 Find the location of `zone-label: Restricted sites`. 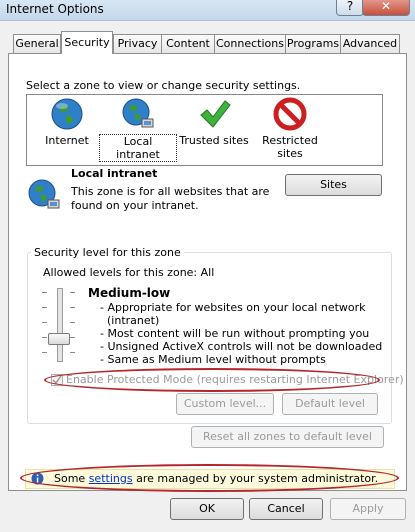

zone-label: Restricted sites is located at coordinates (290, 147).